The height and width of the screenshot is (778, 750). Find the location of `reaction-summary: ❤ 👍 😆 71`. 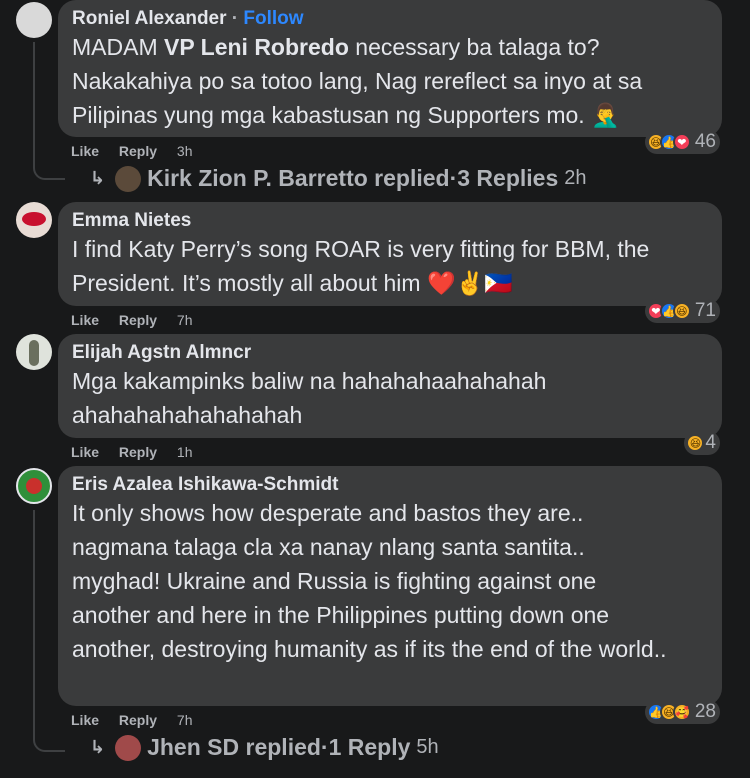

reaction-summary: ❤ 👍 😆 71 is located at coordinates (682, 311).